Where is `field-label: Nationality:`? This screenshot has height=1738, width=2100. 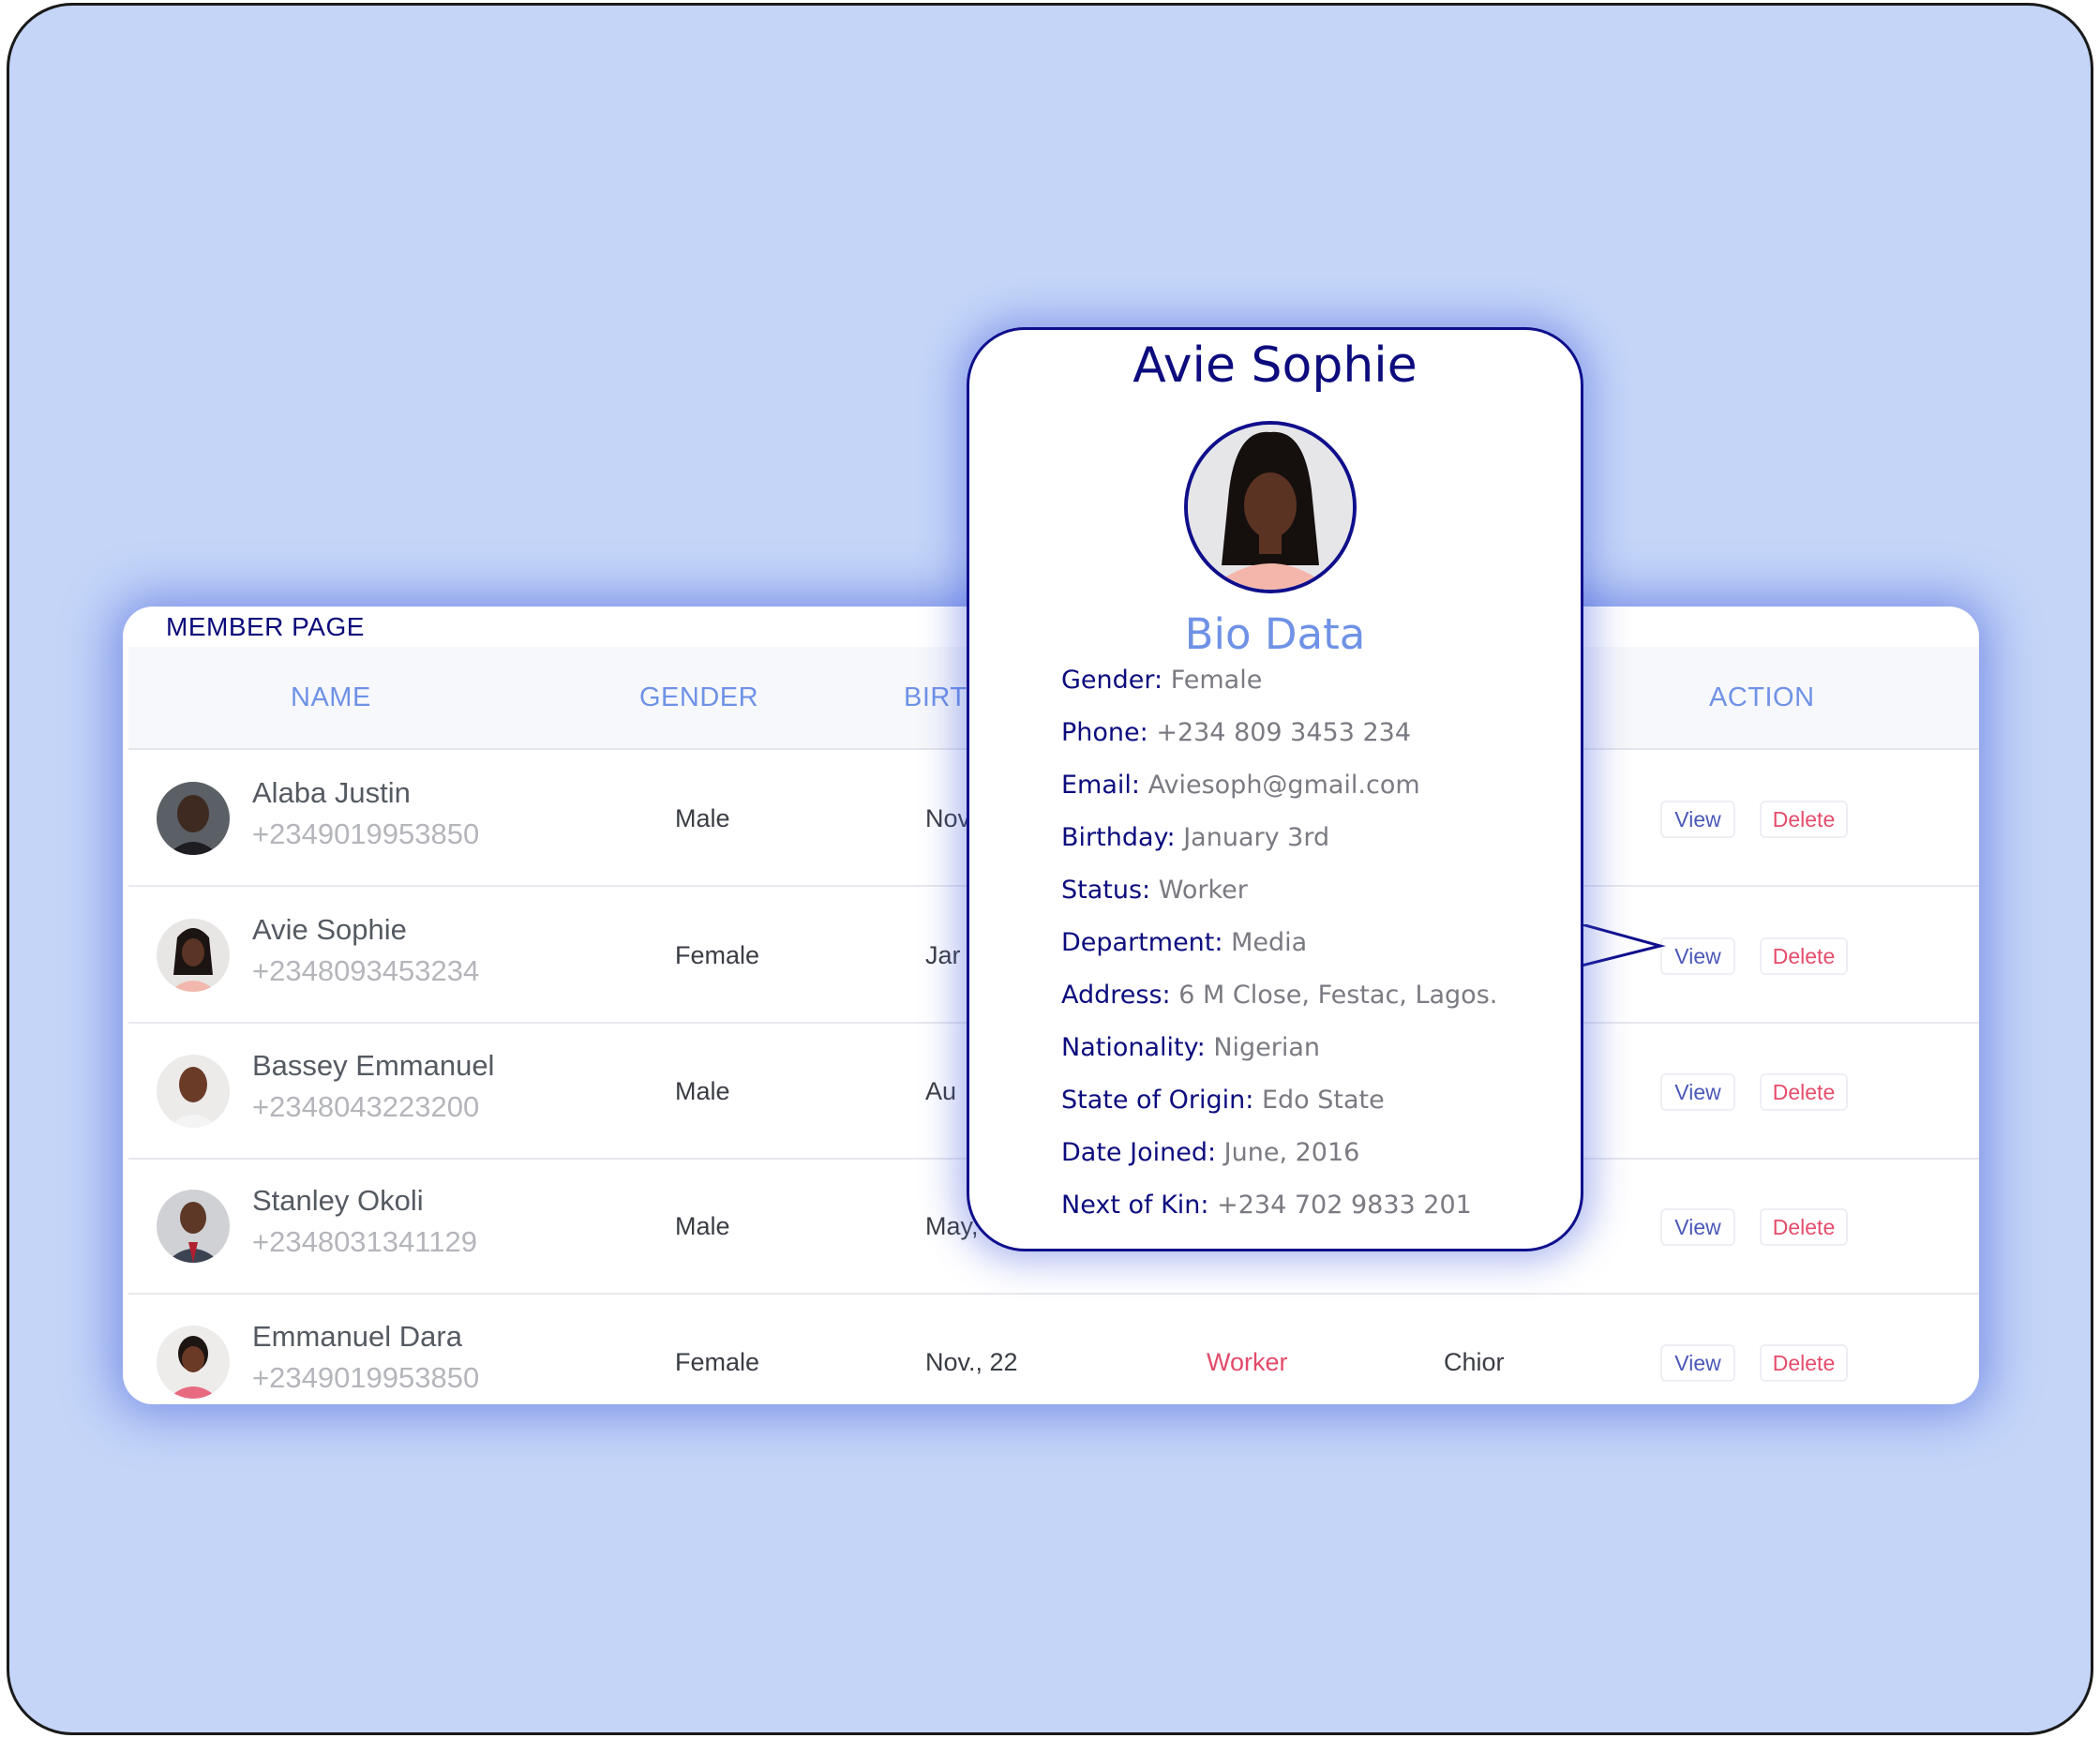 field-label: Nationality: is located at coordinates (1133, 1047).